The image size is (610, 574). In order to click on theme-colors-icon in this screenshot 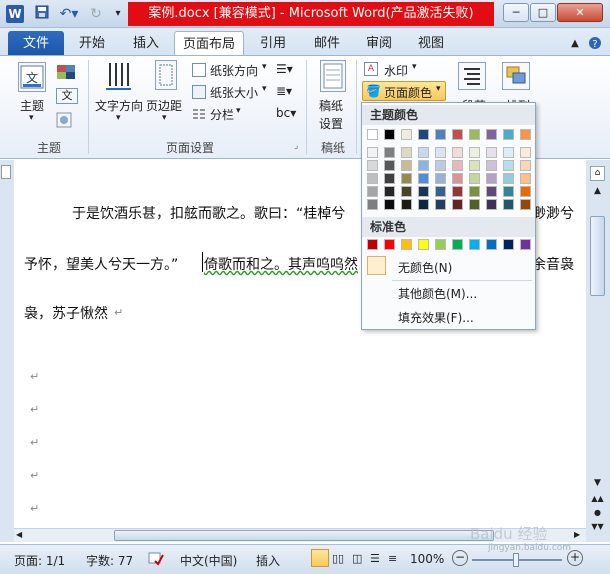, I will do `click(67, 72)`.